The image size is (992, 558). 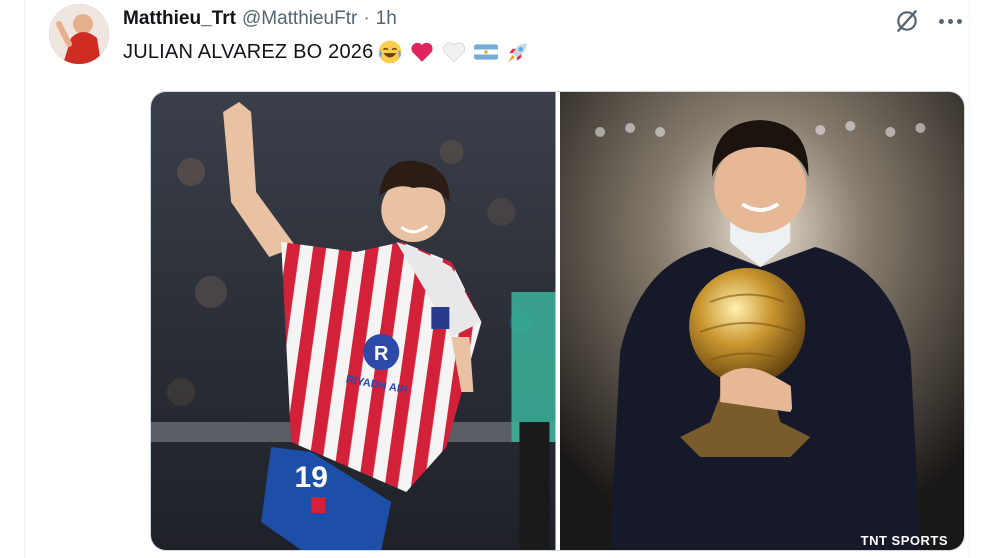 I want to click on rocket-emoji, so click(x=518, y=52).